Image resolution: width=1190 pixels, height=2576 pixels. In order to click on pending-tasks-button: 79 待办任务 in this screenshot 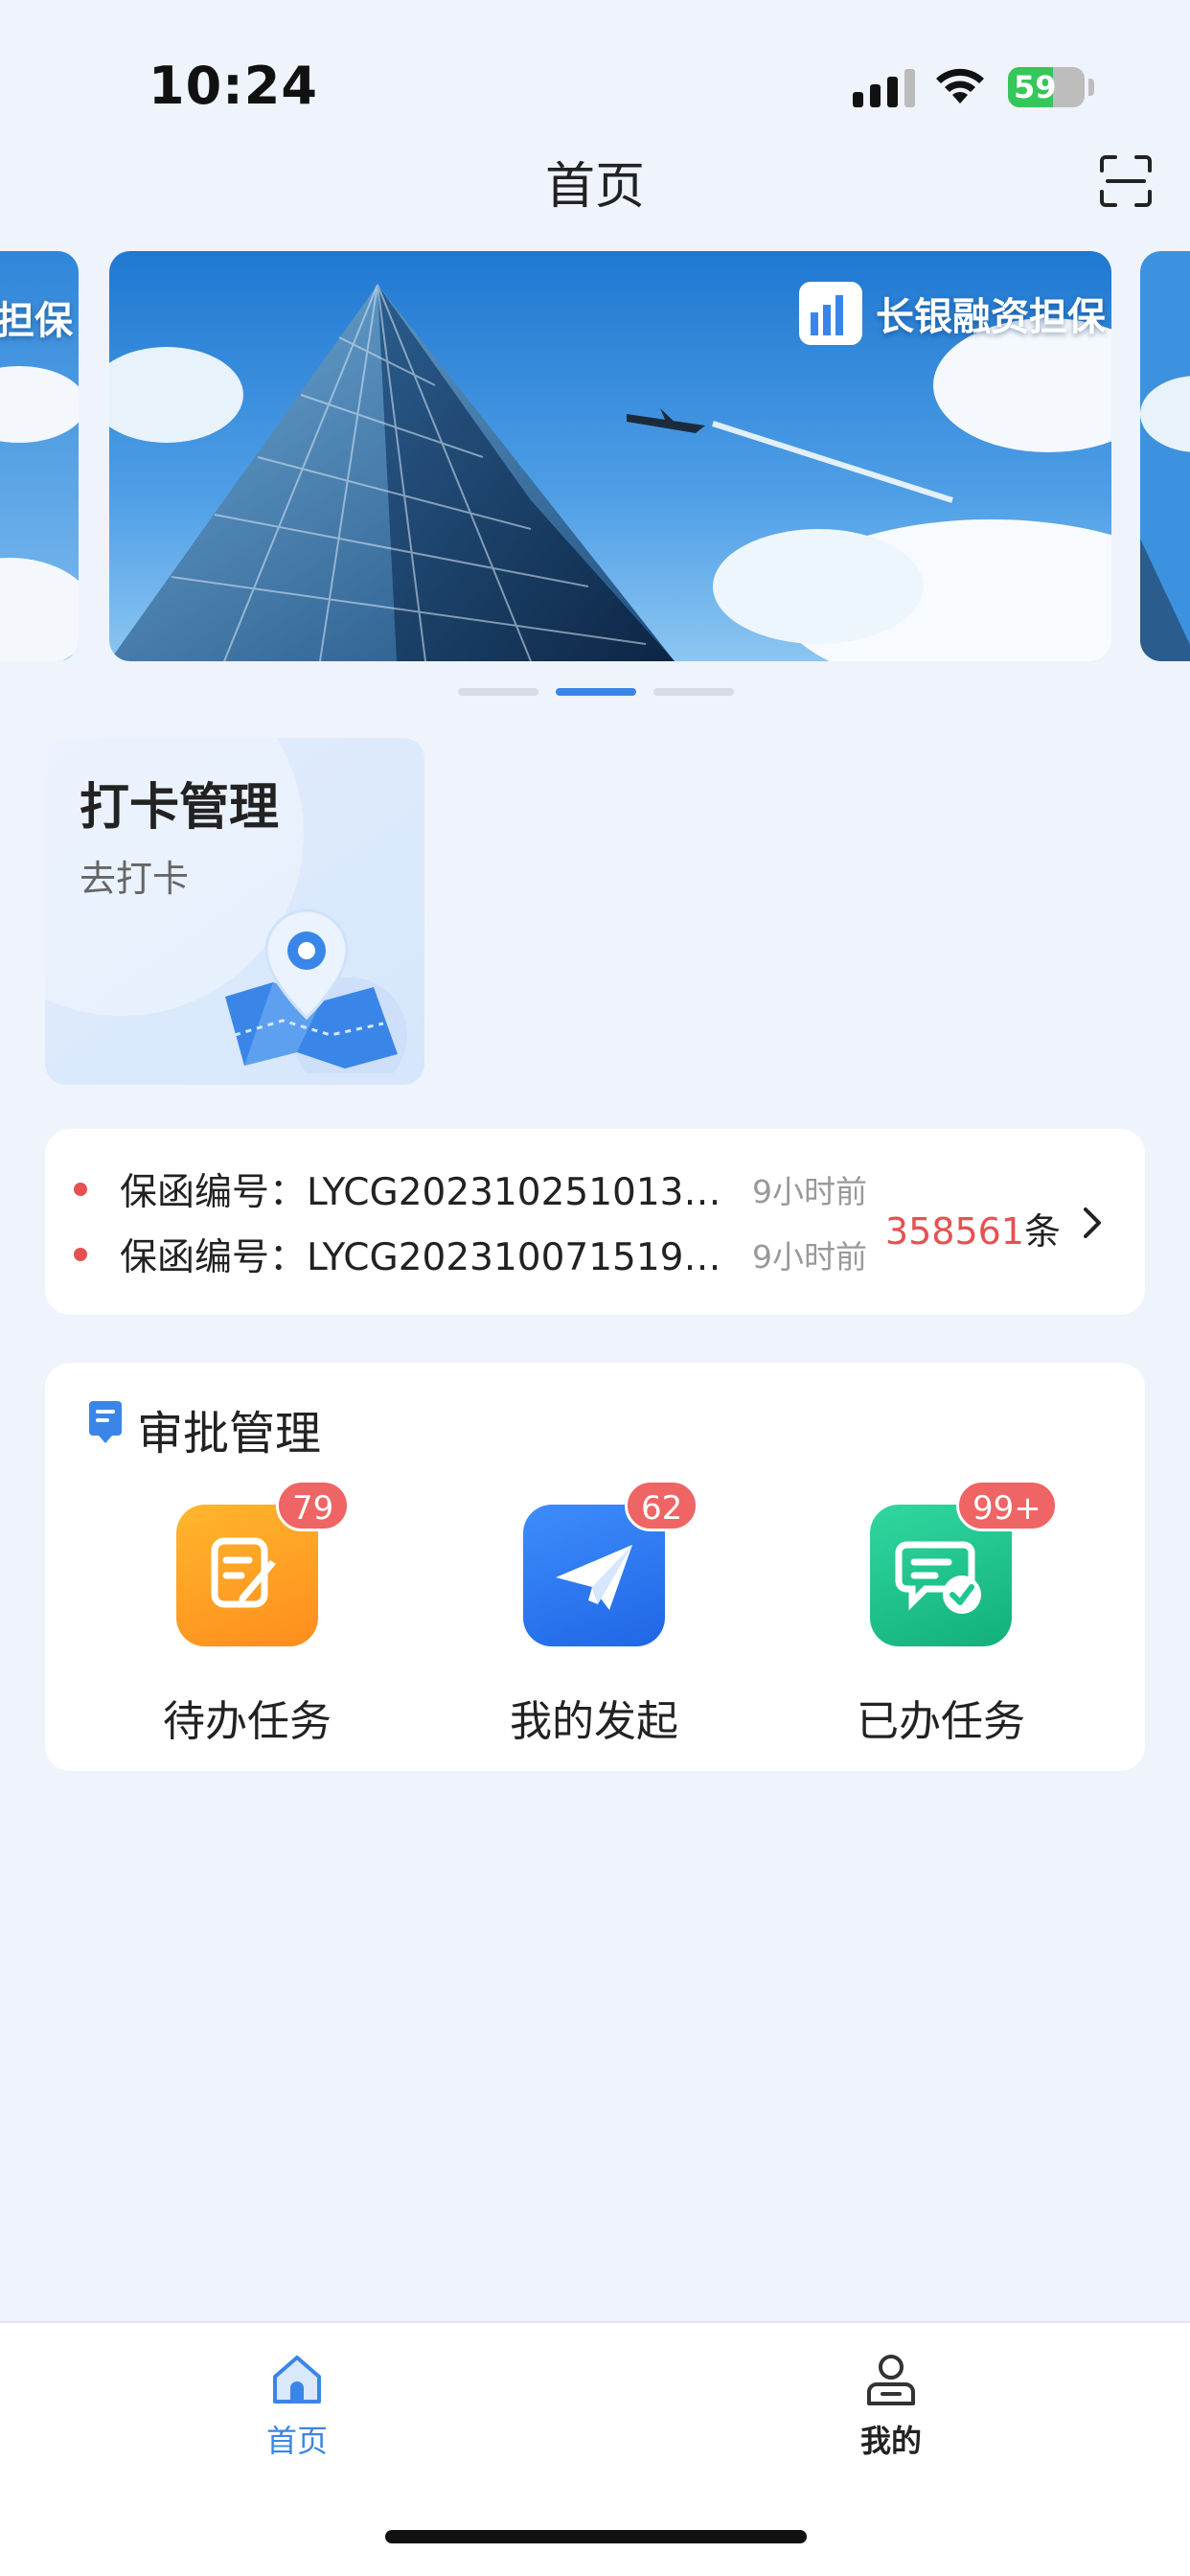, I will do `click(247, 1617)`.